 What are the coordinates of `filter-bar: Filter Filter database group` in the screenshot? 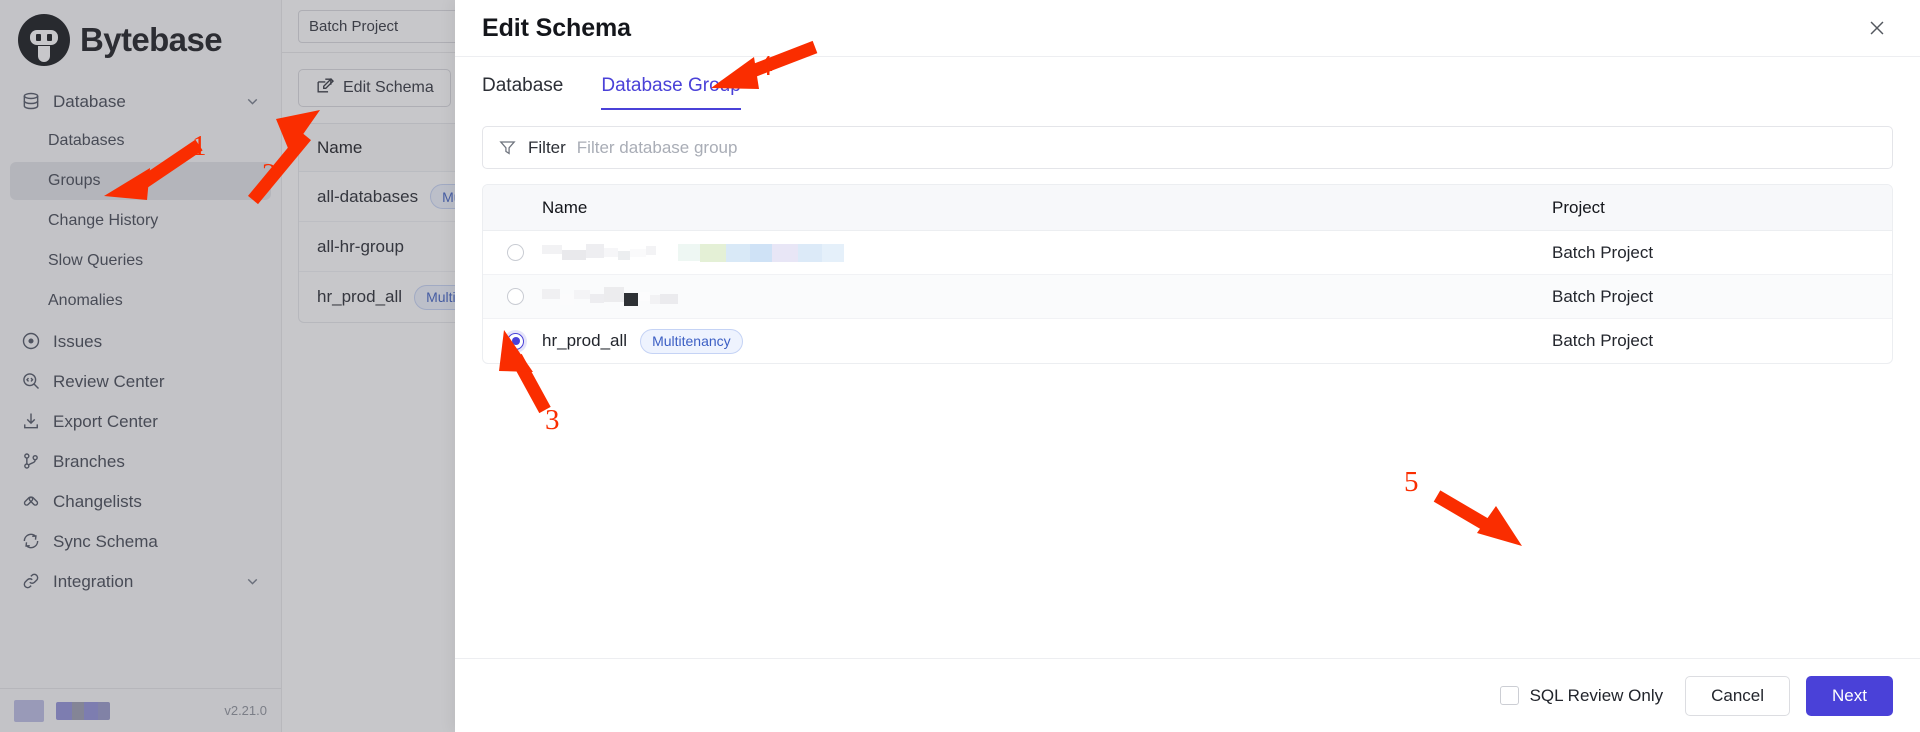 It's located at (1187, 147).